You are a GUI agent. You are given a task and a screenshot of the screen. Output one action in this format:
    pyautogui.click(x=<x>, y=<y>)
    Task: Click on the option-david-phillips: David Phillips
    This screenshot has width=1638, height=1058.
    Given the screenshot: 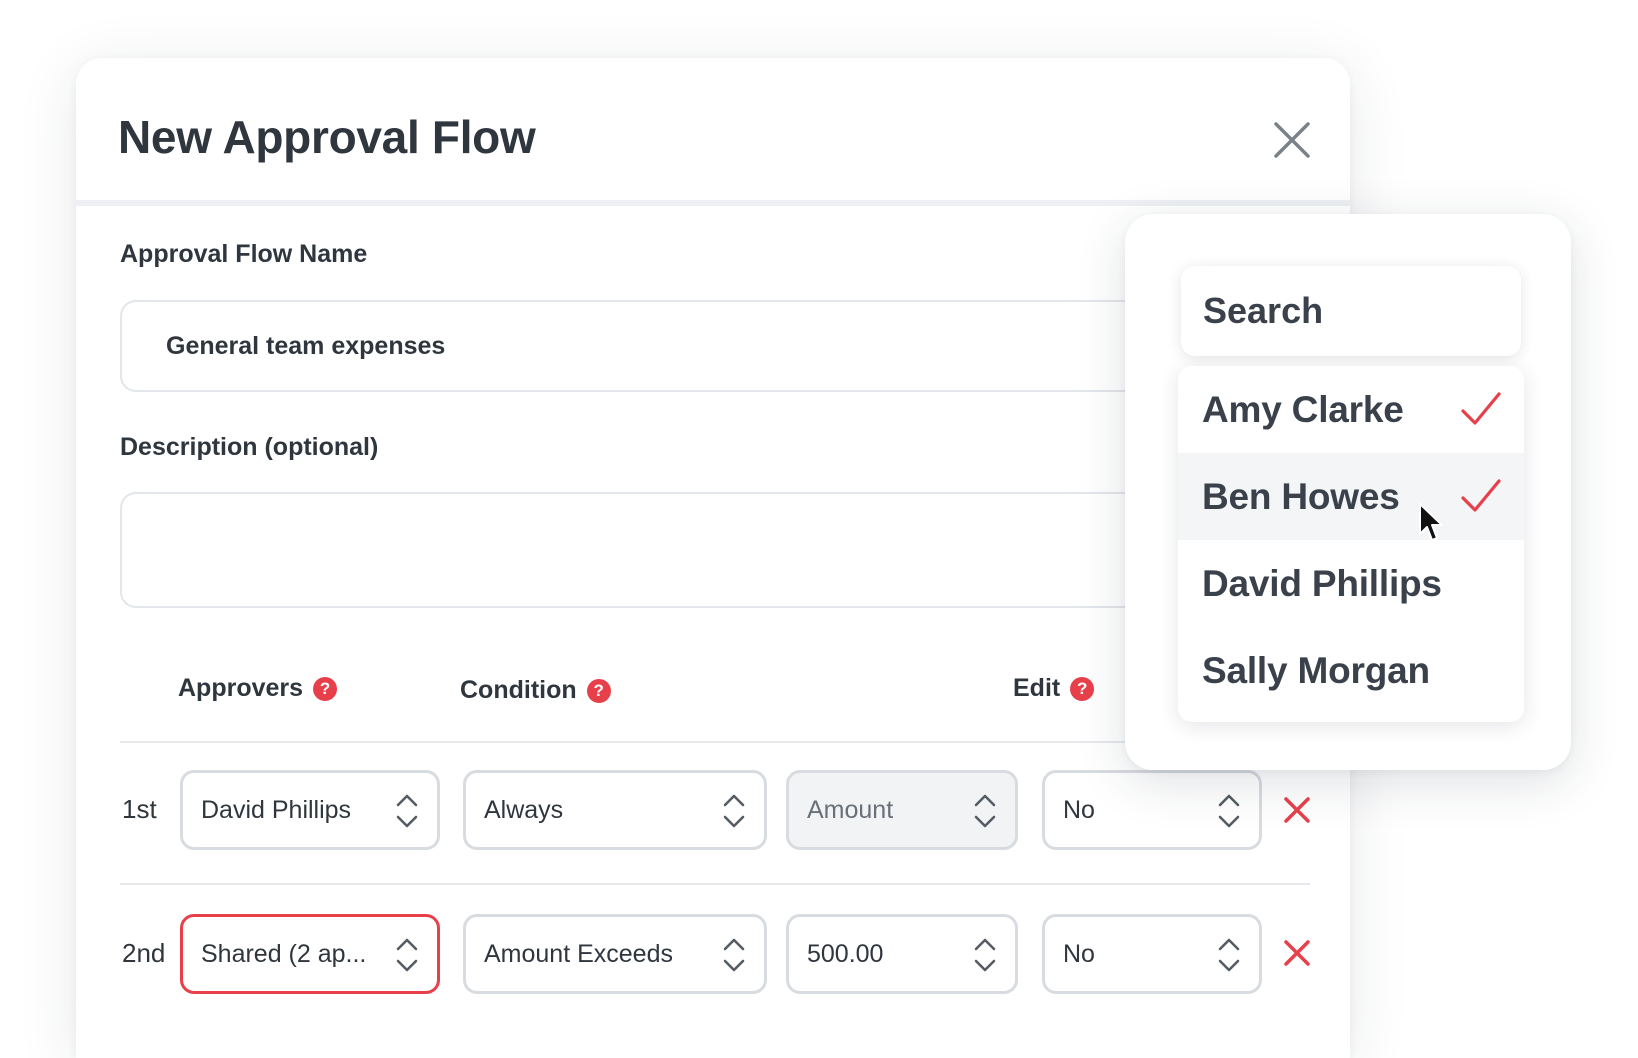 What is the action you would take?
    pyautogui.click(x=1351, y=583)
    